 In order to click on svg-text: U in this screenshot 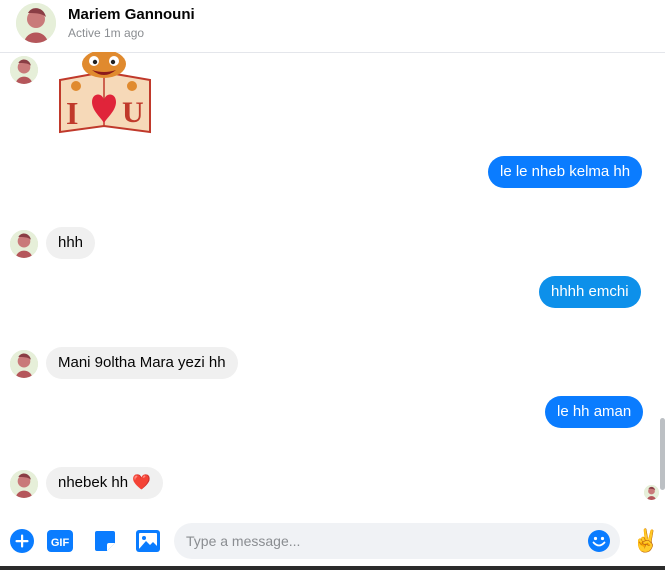, I will do `click(133, 112)`.